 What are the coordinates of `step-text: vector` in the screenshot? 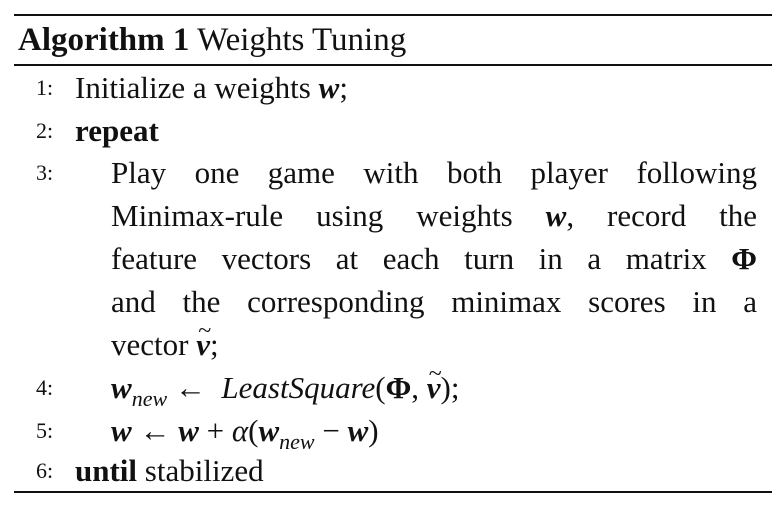 It's located at (150, 344).